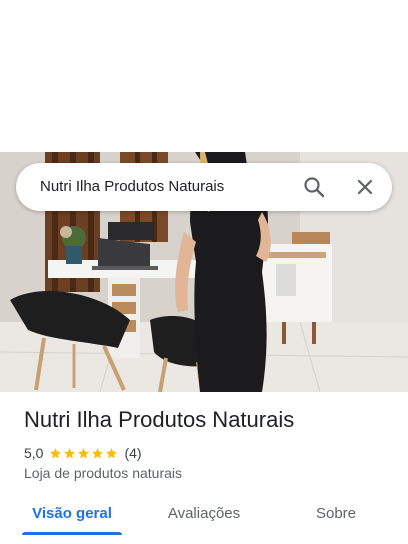  Describe the element at coordinates (72, 514) in the screenshot. I see `tab-overview: Visão geral` at that location.